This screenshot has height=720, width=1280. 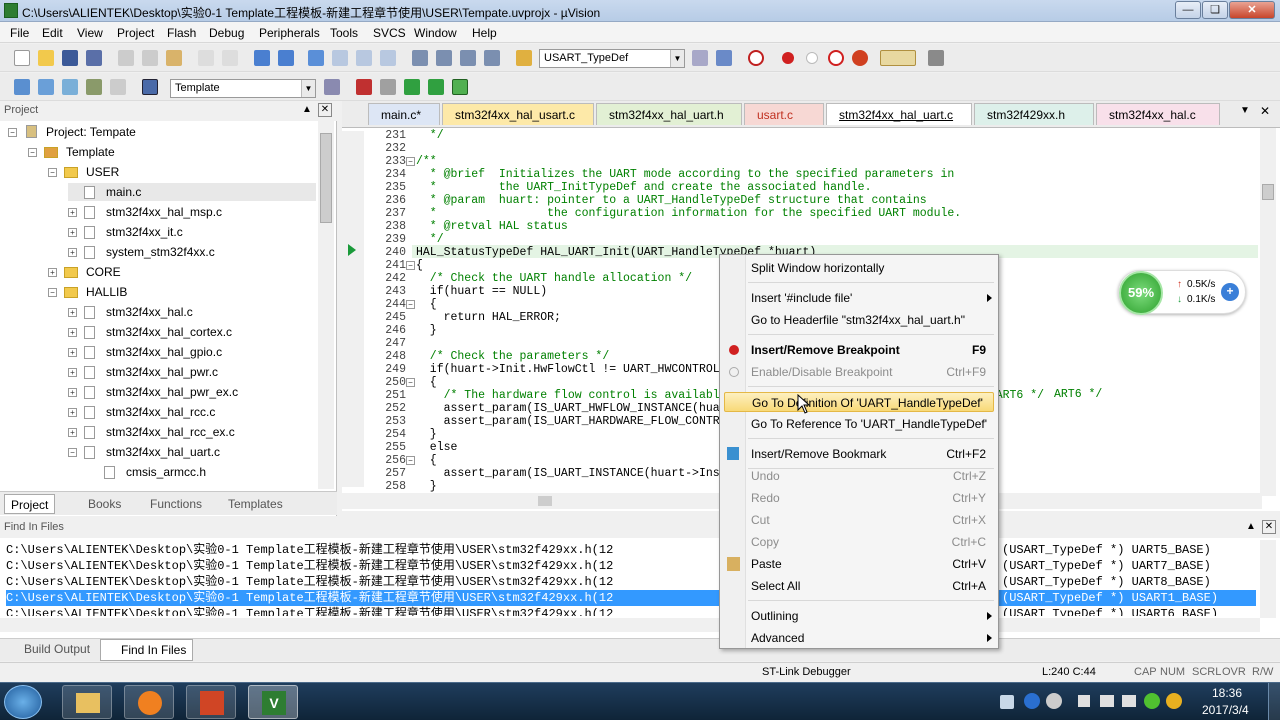 What do you see at coordinates (388, 58) in the screenshot?
I see `clear-bookmarks-icon` at bounding box center [388, 58].